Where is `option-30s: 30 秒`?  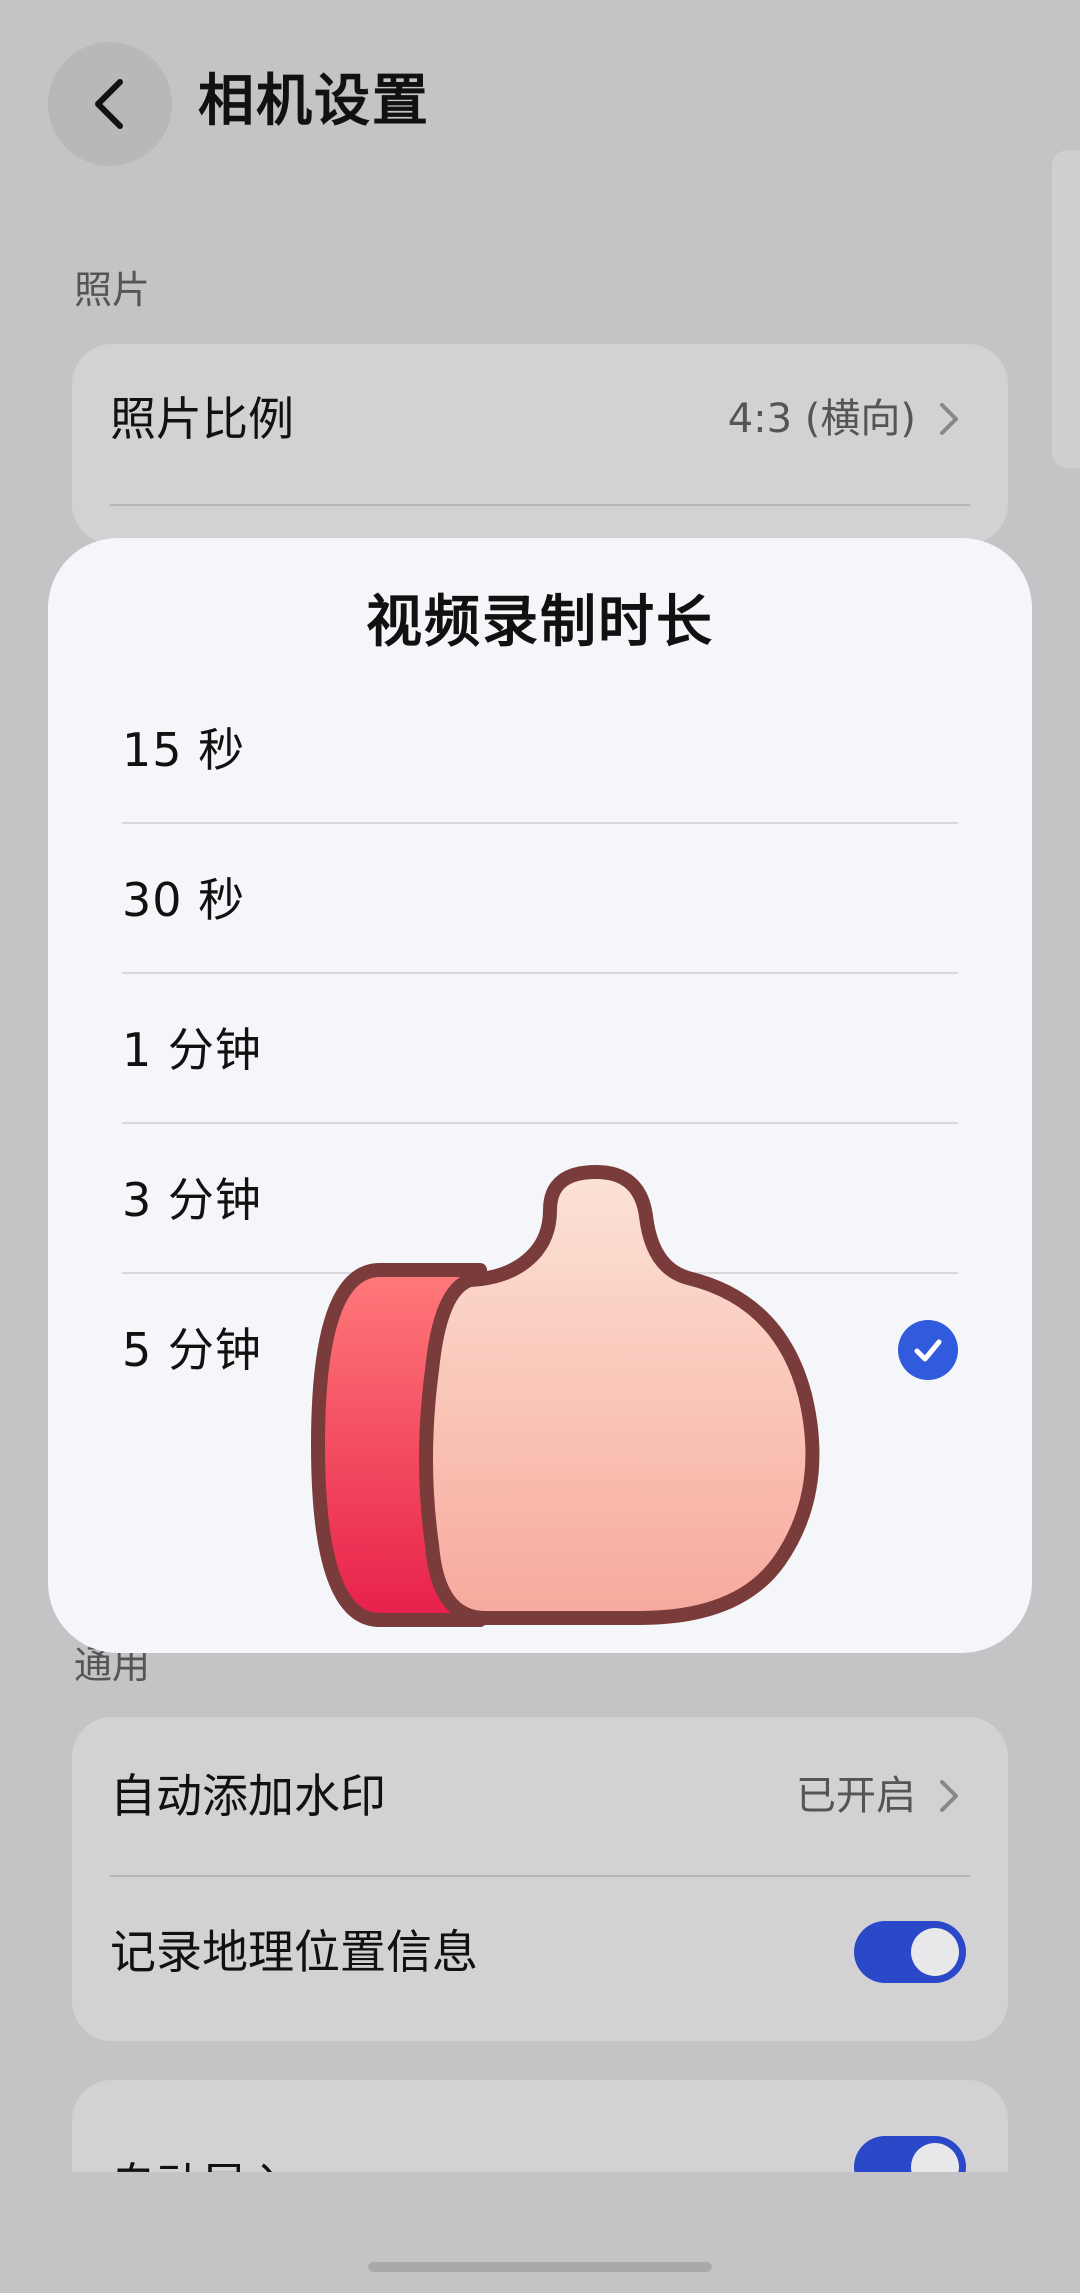 option-30s: 30 秒 is located at coordinates (540, 900).